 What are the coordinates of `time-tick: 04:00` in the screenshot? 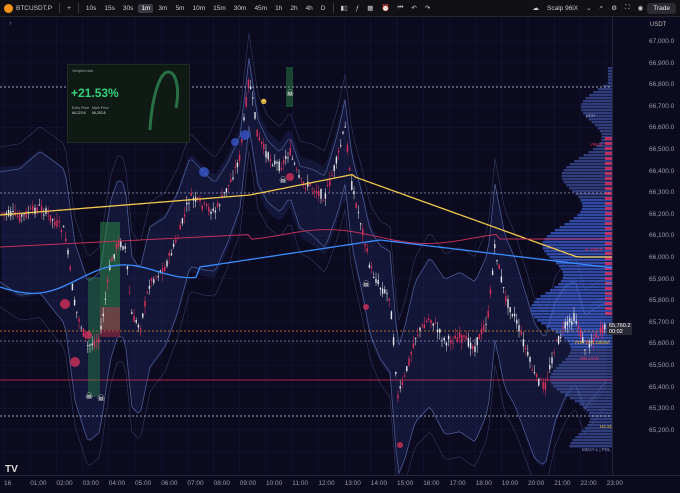 It's located at (117, 483).